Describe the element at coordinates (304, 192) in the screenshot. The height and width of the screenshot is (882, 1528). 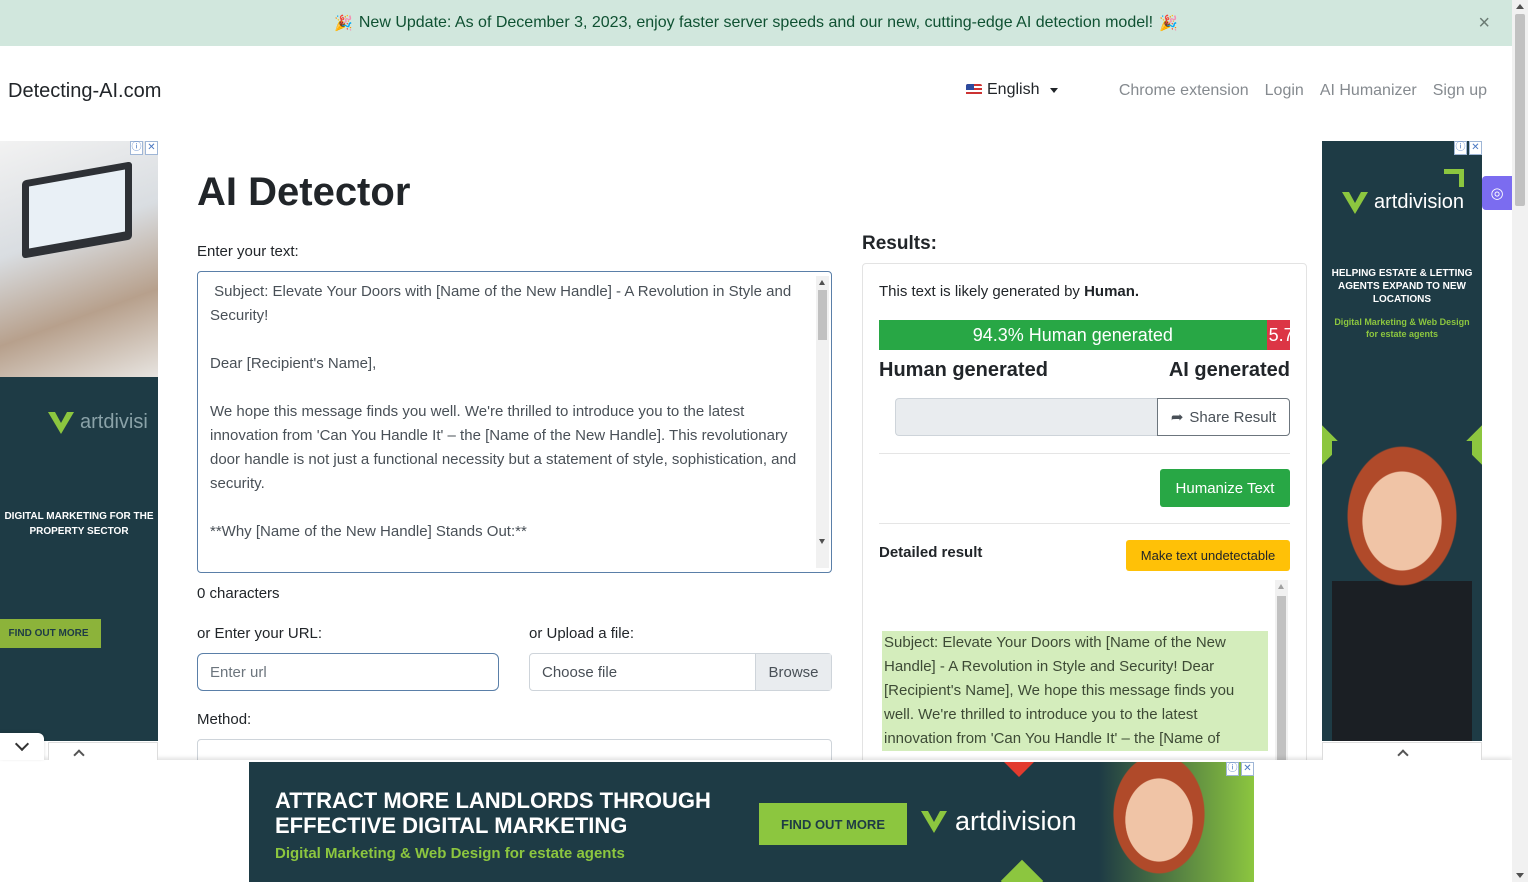
I see `page-title: AI Detector` at that location.